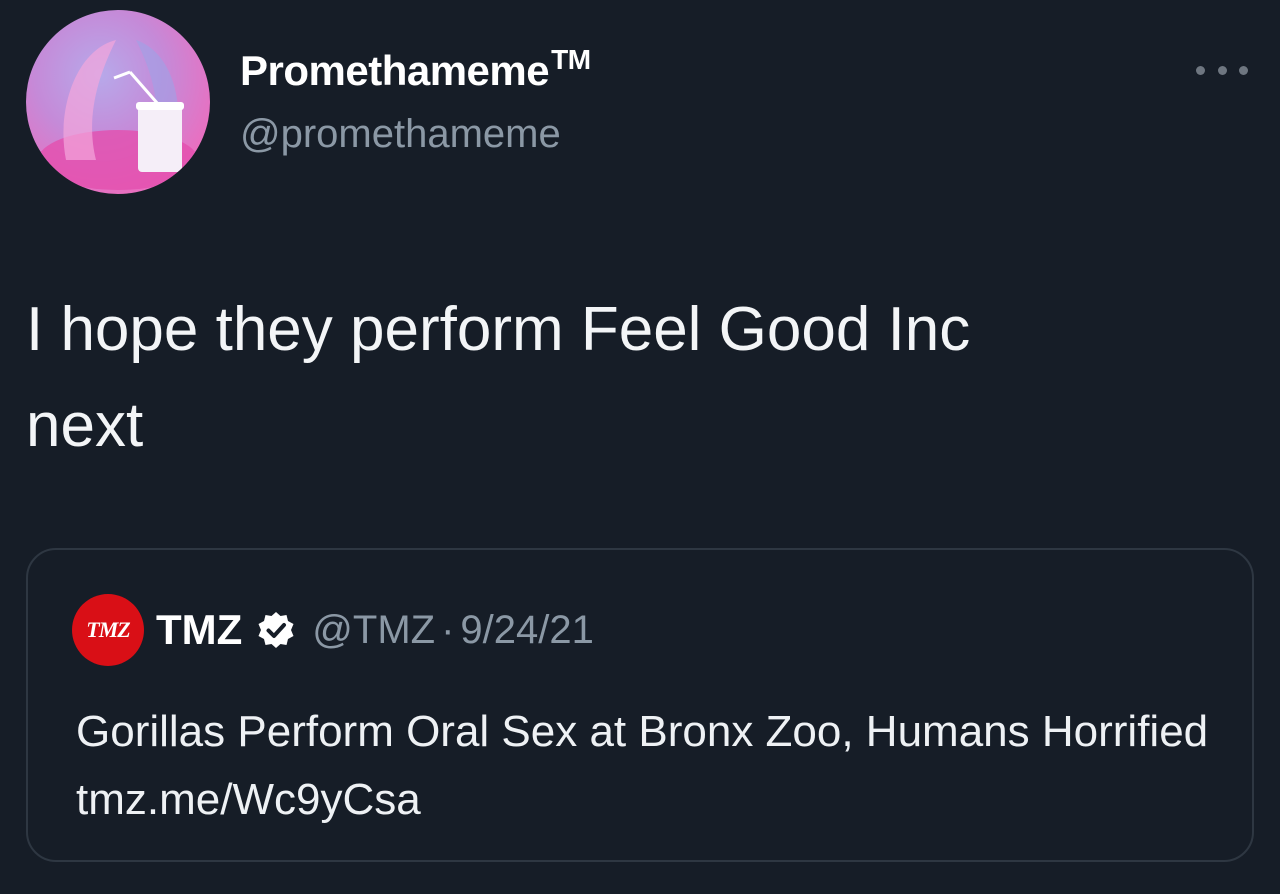 The image size is (1280, 894). I want to click on avatar, so click(118, 102).